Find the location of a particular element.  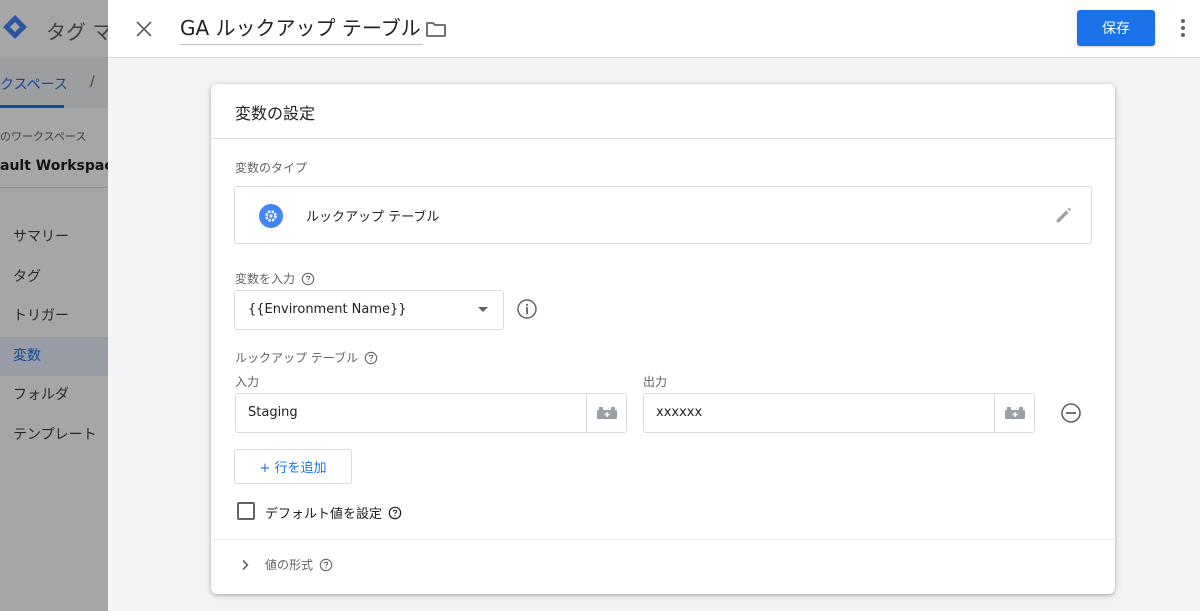

output-column-label-text: 出力 is located at coordinates (655, 382).